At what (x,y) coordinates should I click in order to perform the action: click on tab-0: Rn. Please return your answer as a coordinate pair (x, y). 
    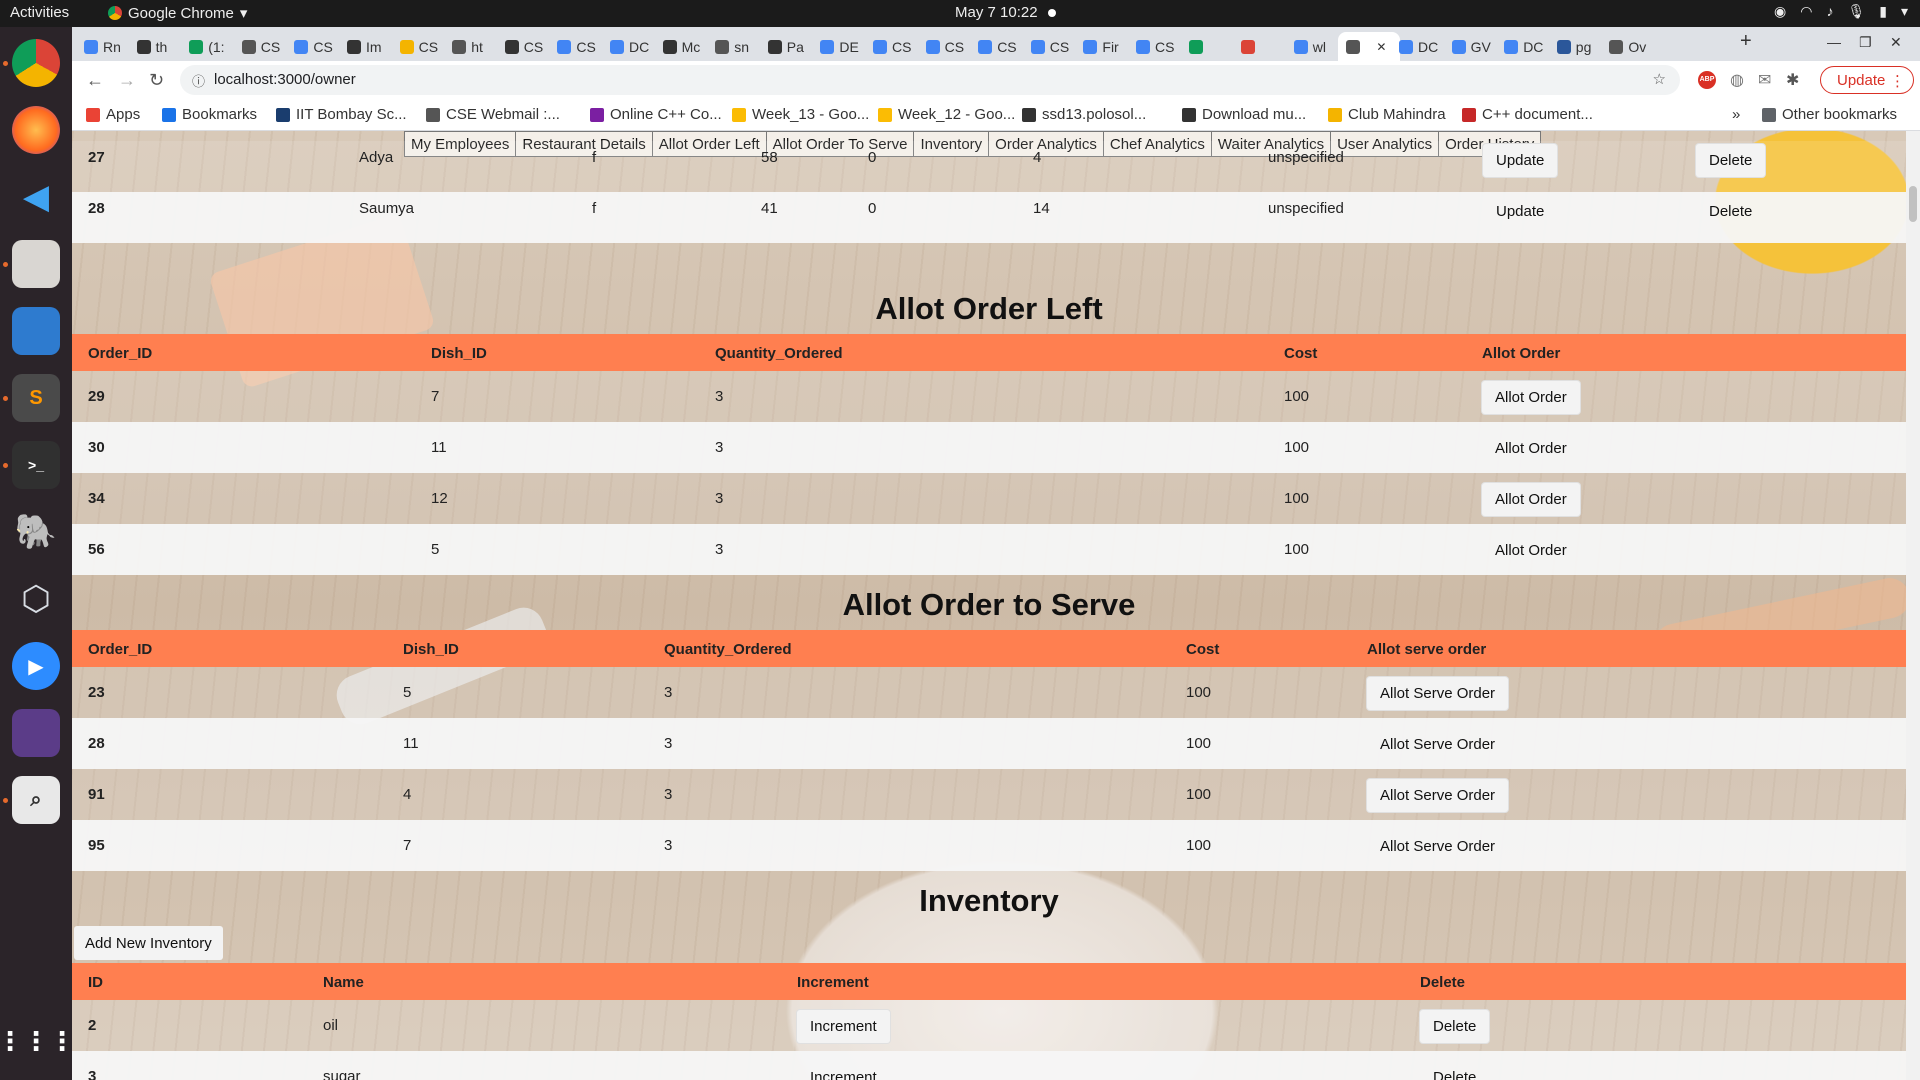
    Looking at the image, I should click on (102, 46).